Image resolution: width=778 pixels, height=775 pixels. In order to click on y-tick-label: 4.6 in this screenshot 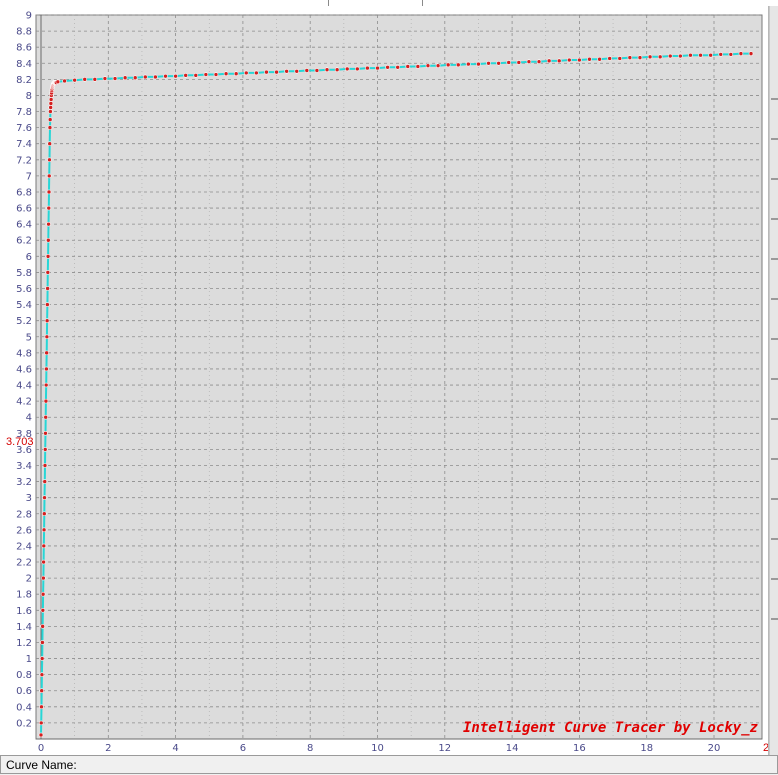, I will do `click(24, 369)`.